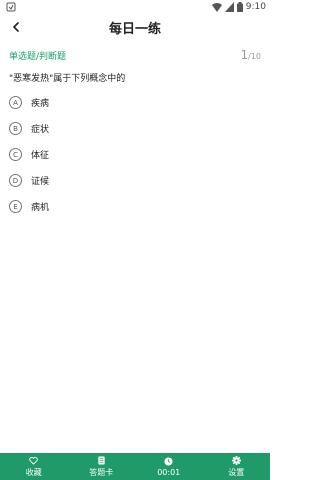 This screenshot has width=320, height=480. I want to click on option-text: 证候, so click(40, 182).